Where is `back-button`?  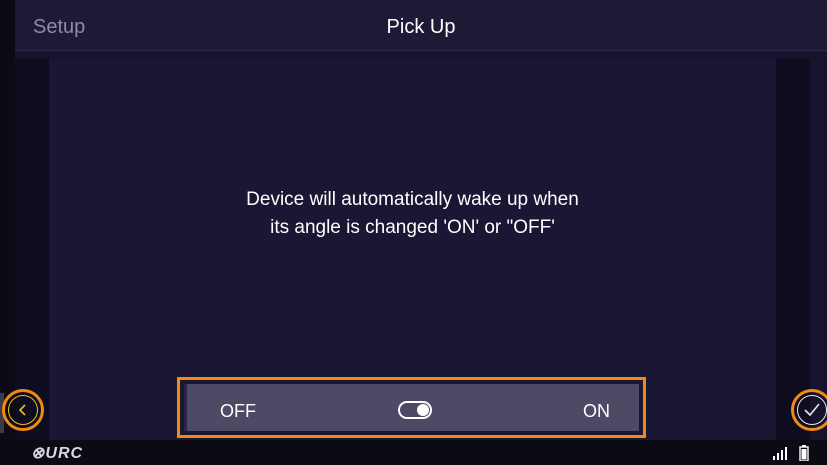
back-button is located at coordinates (23, 410).